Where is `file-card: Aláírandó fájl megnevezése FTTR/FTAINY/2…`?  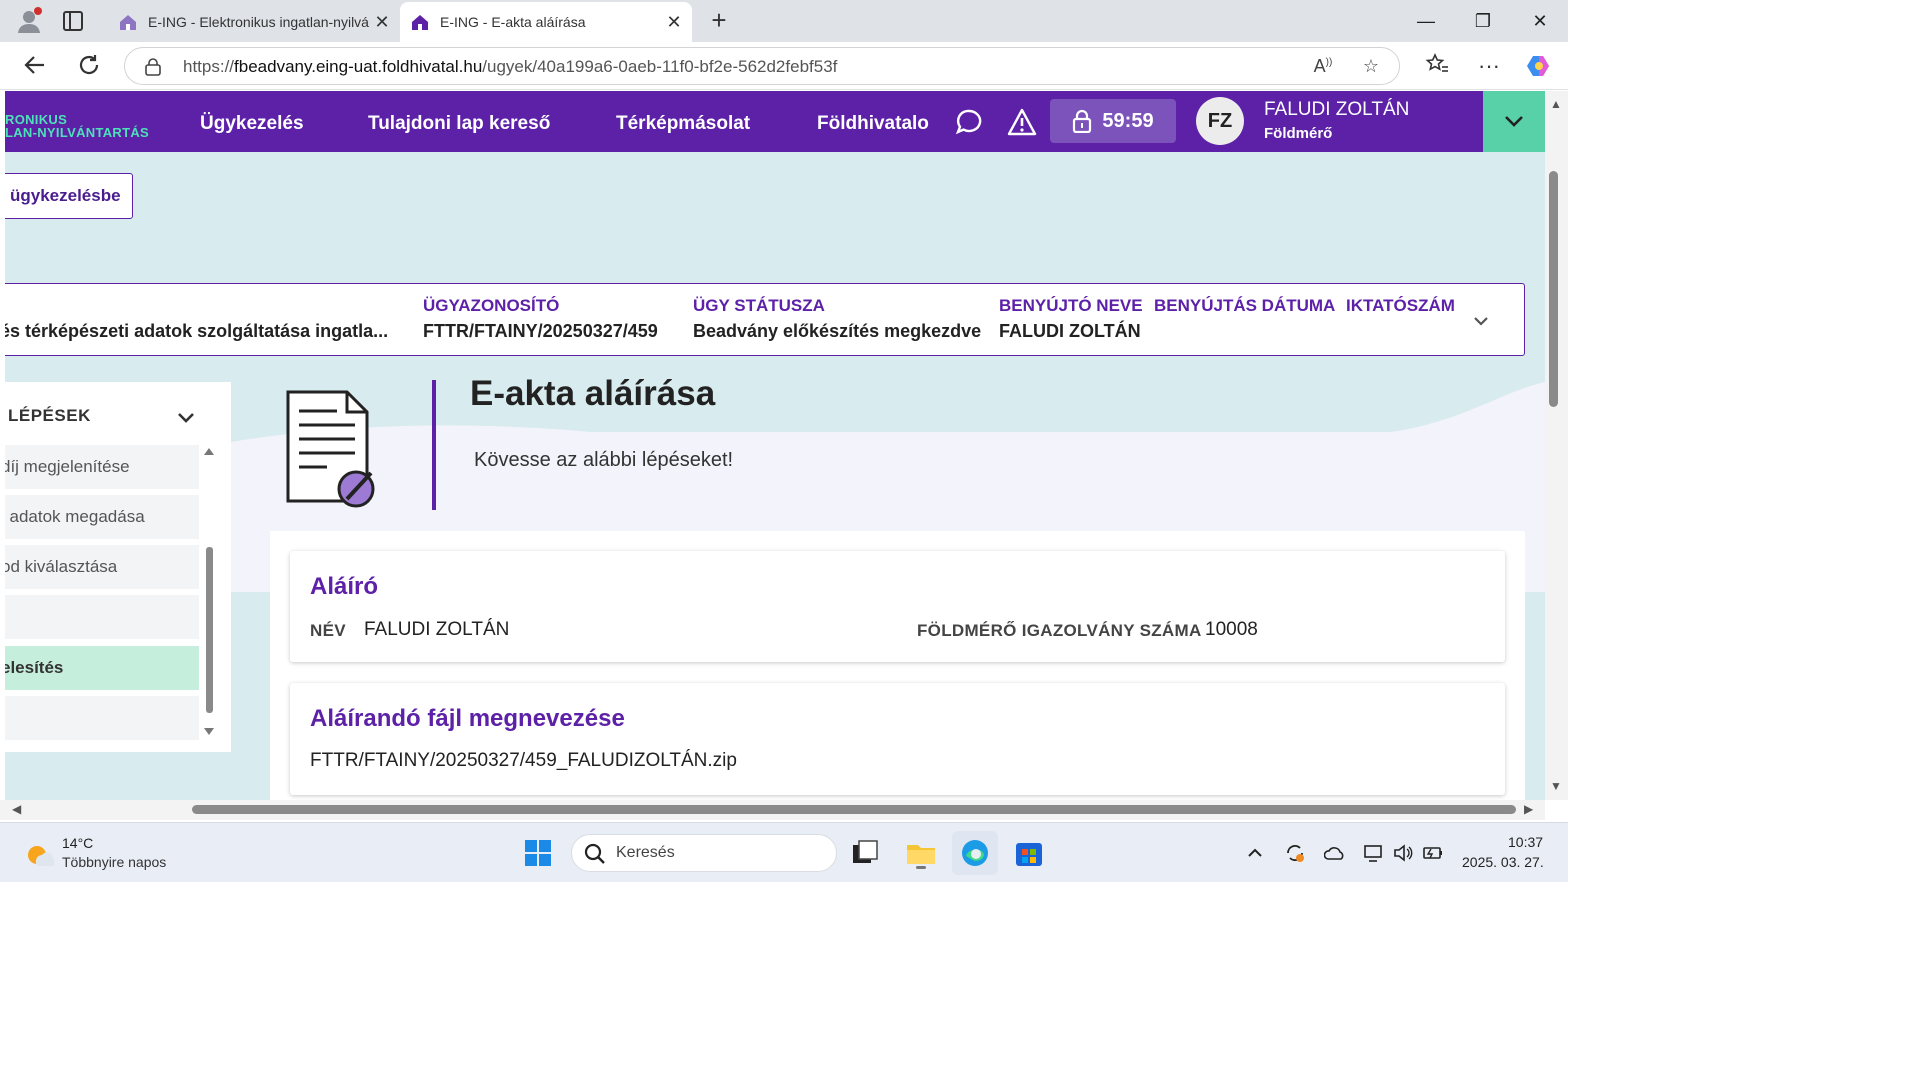 file-card: Aláírandó fájl megnevezése FTTR/FTAINY/2… is located at coordinates (897, 739).